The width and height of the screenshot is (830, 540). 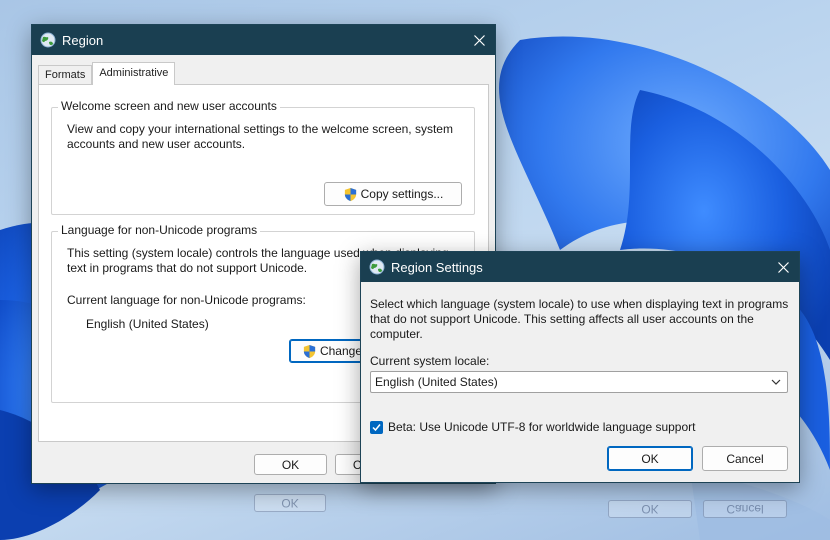 What do you see at coordinates (580, 267) in the screenshot?
I see `settings-titlebar: Region Settings` at bounding box center [580, 267].